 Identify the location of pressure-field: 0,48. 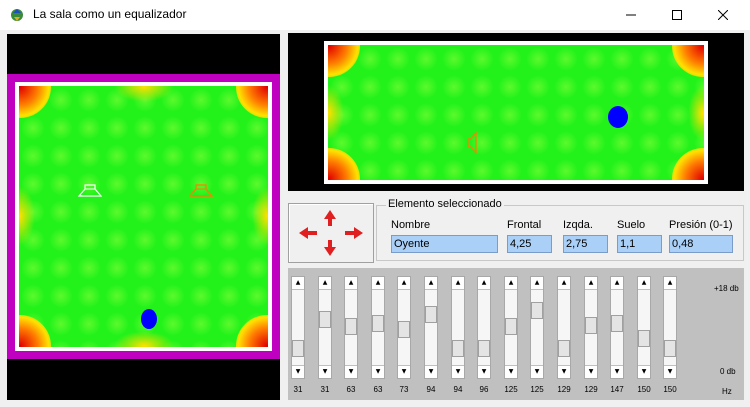
(701, 244).